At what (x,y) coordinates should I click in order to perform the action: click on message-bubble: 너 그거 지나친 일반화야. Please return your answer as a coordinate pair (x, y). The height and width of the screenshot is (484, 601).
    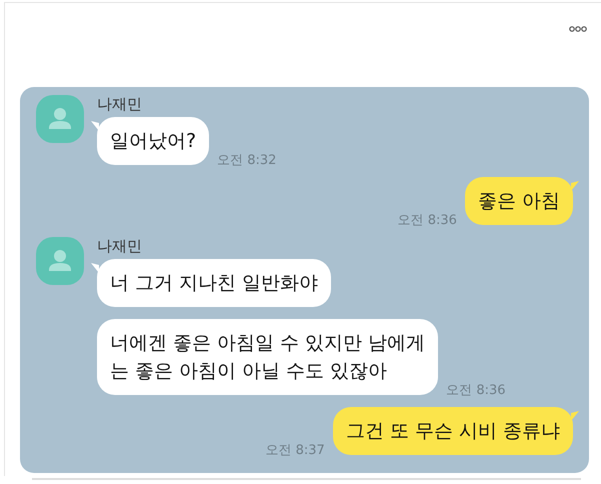
    Looking at the image, I should click on (214, 283).